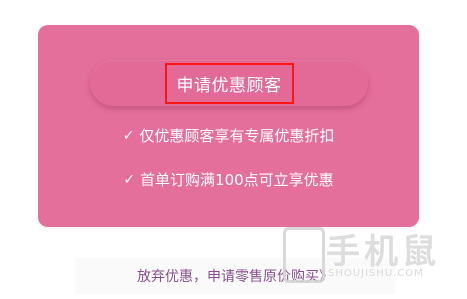 This screenshot has width=467, height=299. I want to click on decline-offer-link: 放弃优惠，申请零售原价购买》, so click(235, 276).